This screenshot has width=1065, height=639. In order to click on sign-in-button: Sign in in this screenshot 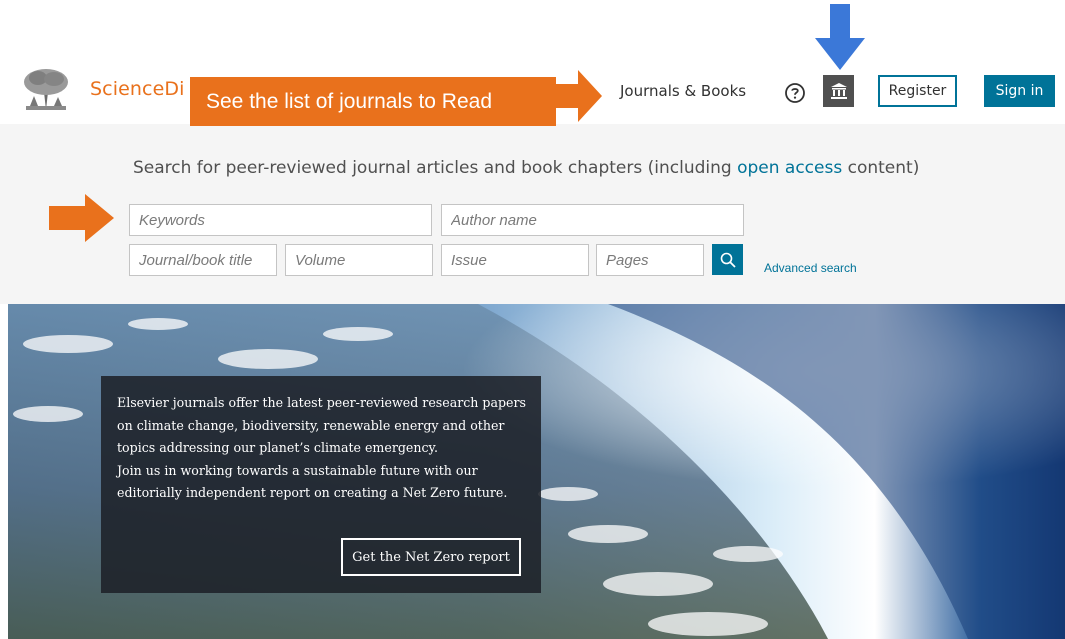, I will do `click(1019, 91)`.